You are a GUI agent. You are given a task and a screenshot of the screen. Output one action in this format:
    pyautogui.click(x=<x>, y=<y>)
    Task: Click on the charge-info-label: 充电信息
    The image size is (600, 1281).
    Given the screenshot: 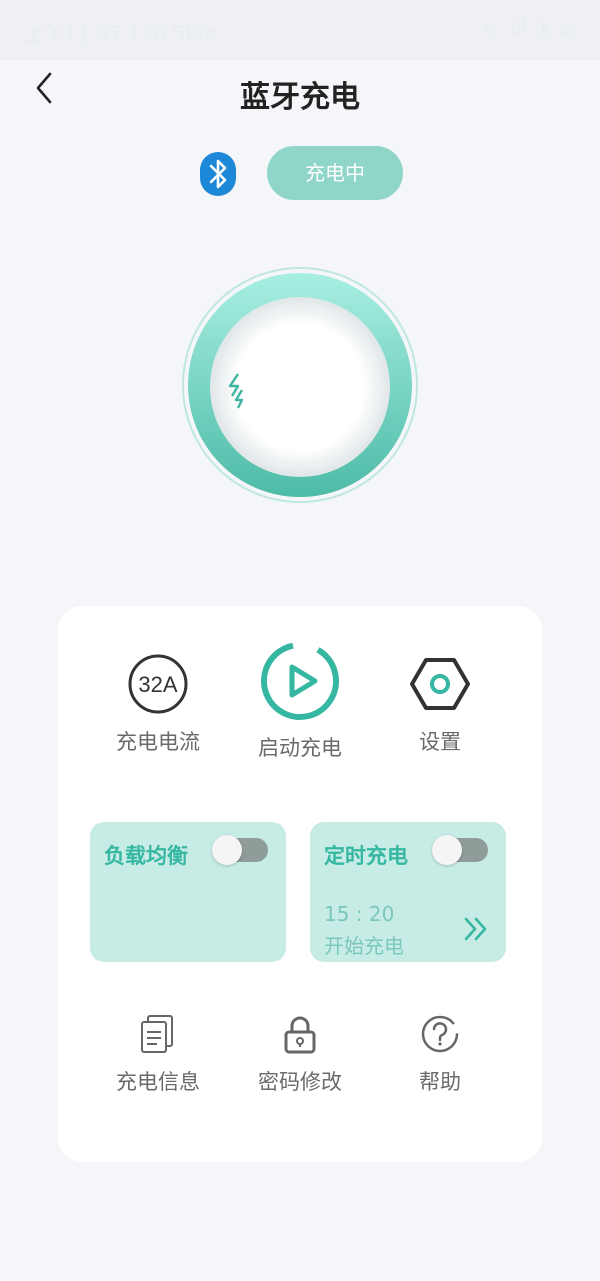 What is the action you would take?
    pyautogui.click(x=158, y=1082)
    